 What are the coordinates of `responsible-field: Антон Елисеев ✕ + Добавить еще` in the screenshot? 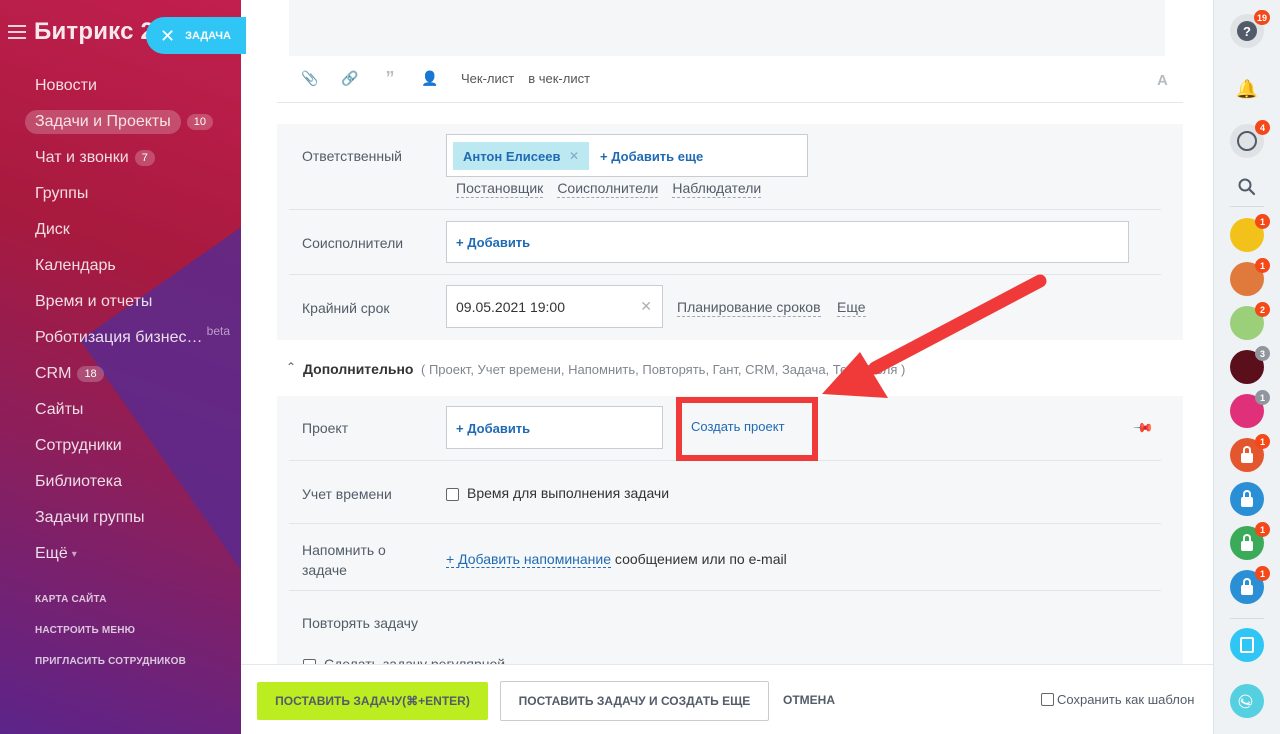 It's located at (627, 155).